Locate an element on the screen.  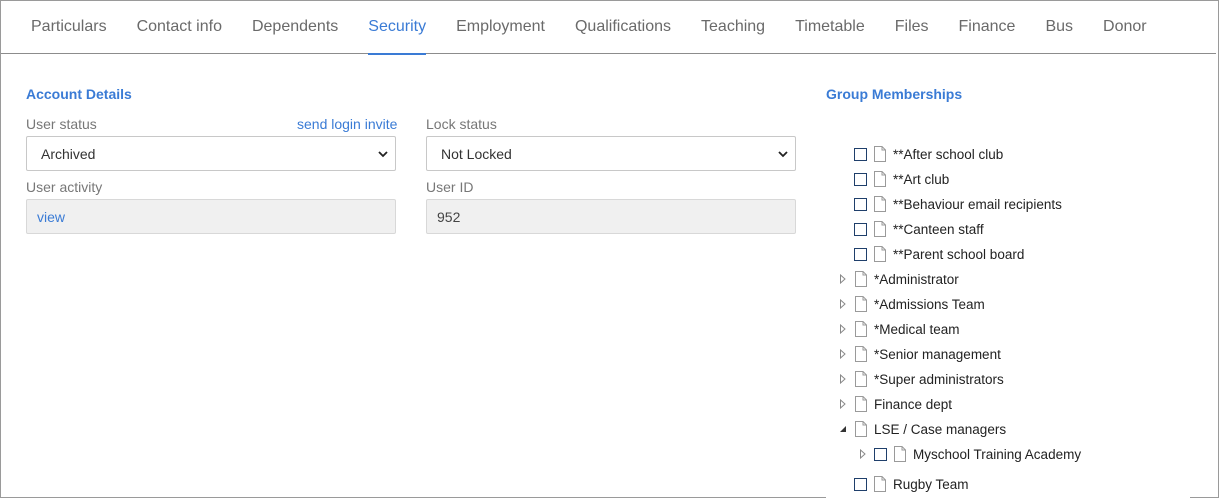
account-details-title: Account Details is located at coordinates (79, 94).